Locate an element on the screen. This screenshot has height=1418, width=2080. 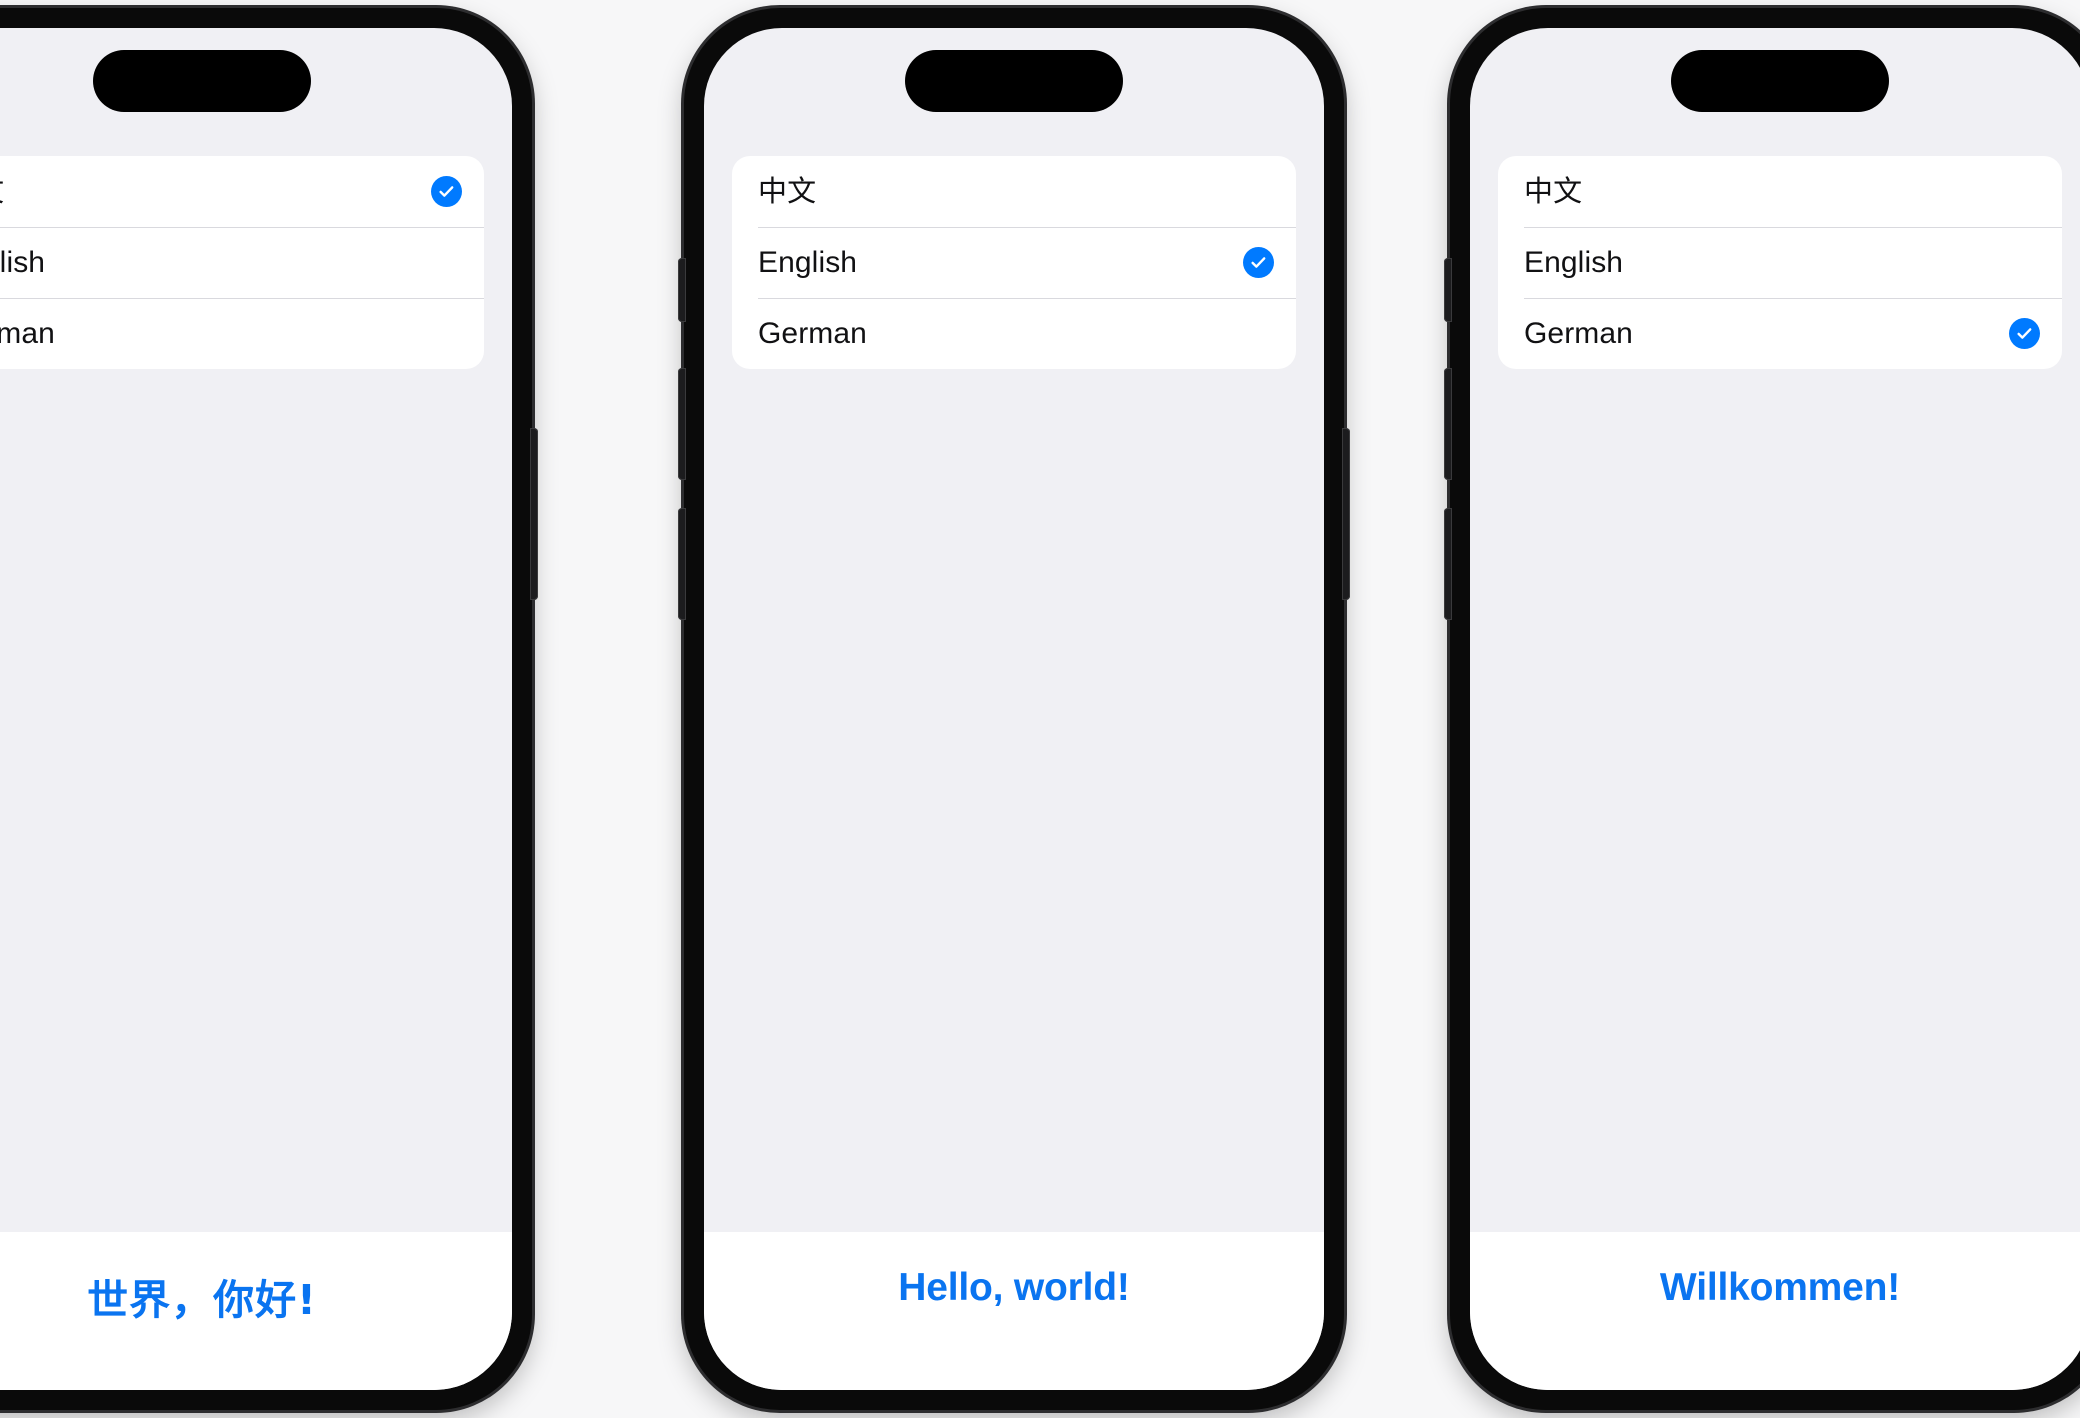
greeting-text: 世界，你好! is located at coordinates (202, 1300).